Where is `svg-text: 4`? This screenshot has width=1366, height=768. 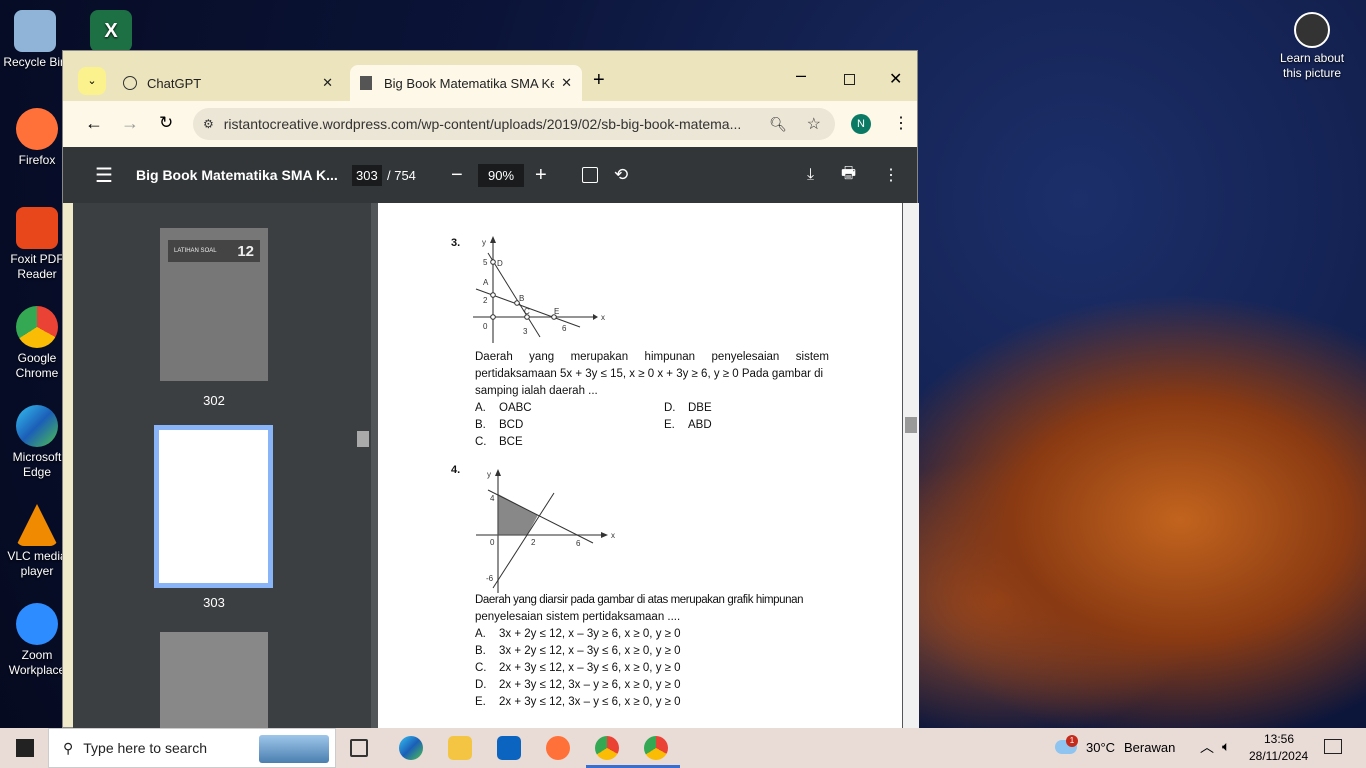
svg-text: 4 is located at coordinates (492, 498).